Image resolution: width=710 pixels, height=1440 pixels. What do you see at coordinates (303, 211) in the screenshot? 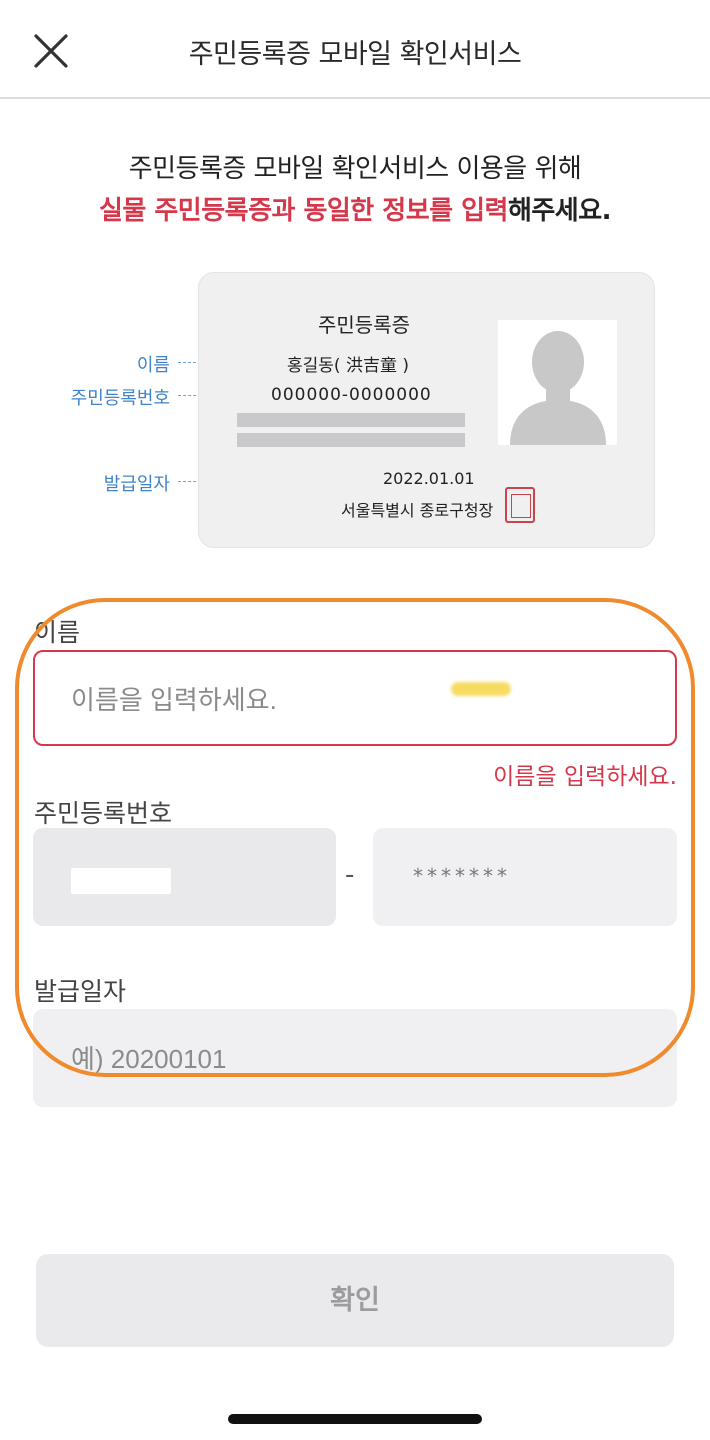
I see `intro-highlight: 실물 주민등록증과 동일한 정보를 입력` at bounding box center [303, 211].